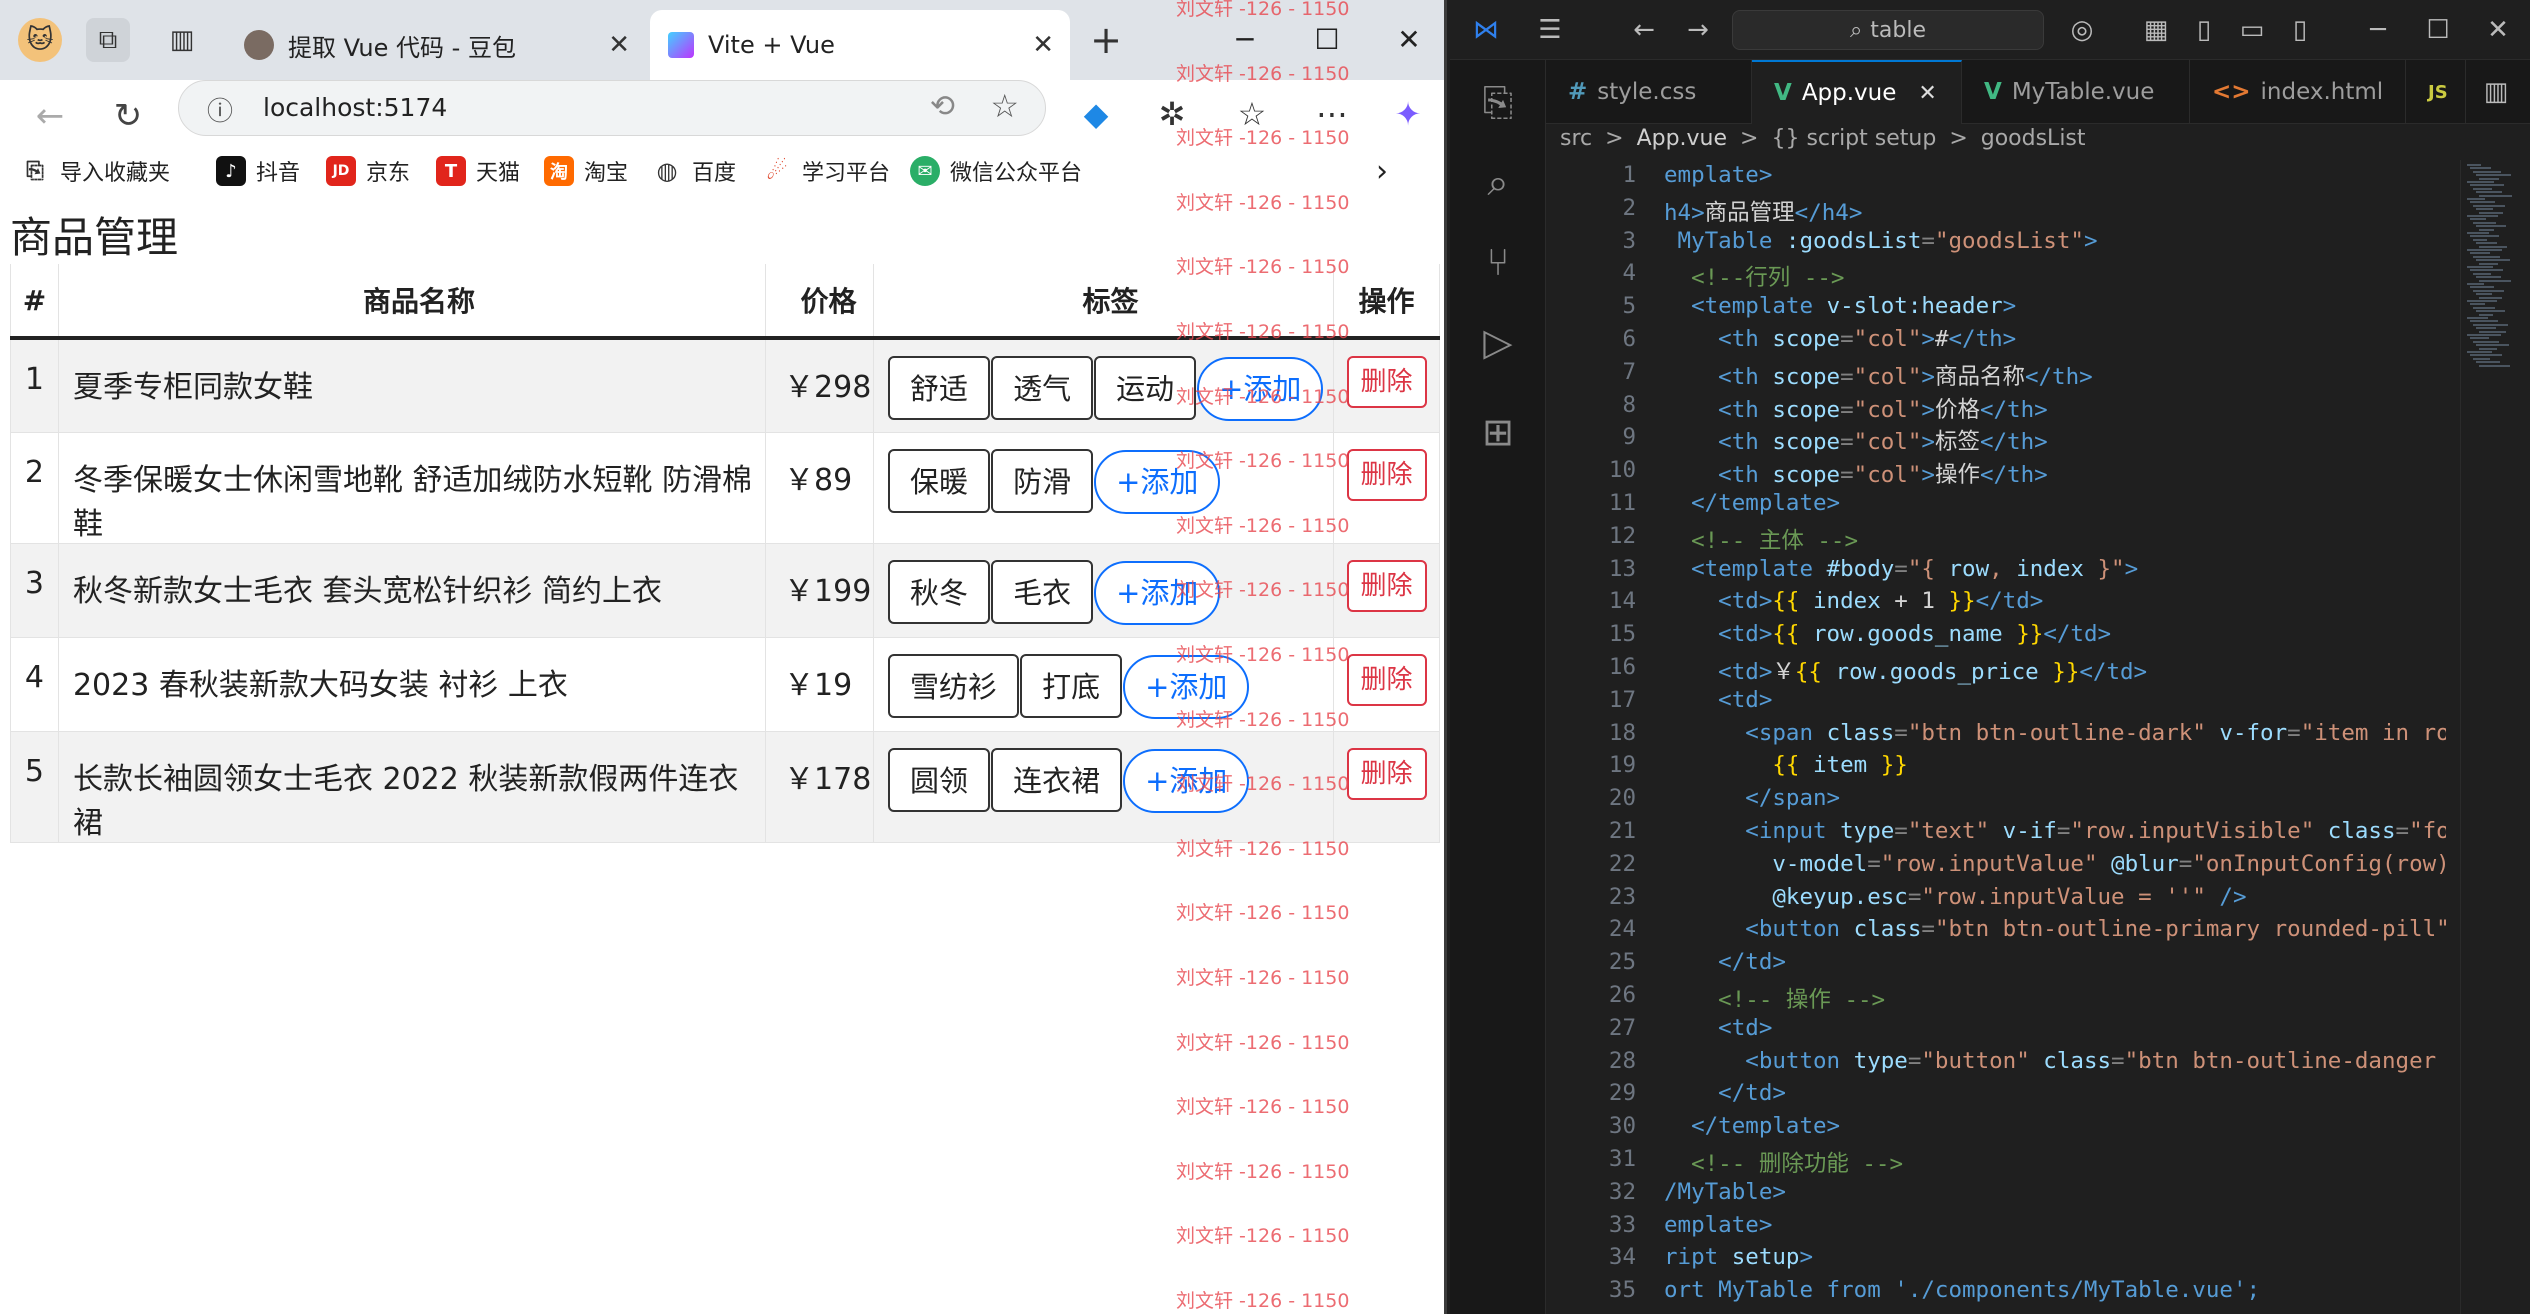  Describe the element at coordinates (1649, 92) in the screenshot. I see `editor-tab-style-css: # style.css` at that location.